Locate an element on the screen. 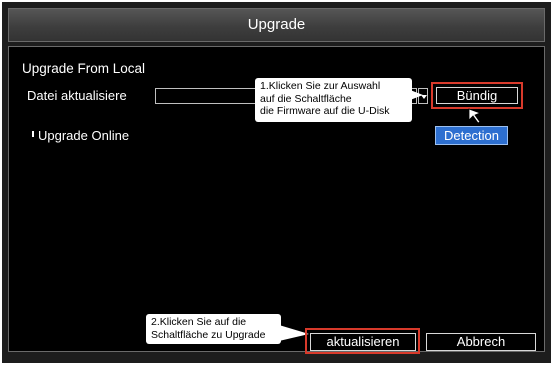  mouse-pointer-icon is located at coordinates (475, 116).